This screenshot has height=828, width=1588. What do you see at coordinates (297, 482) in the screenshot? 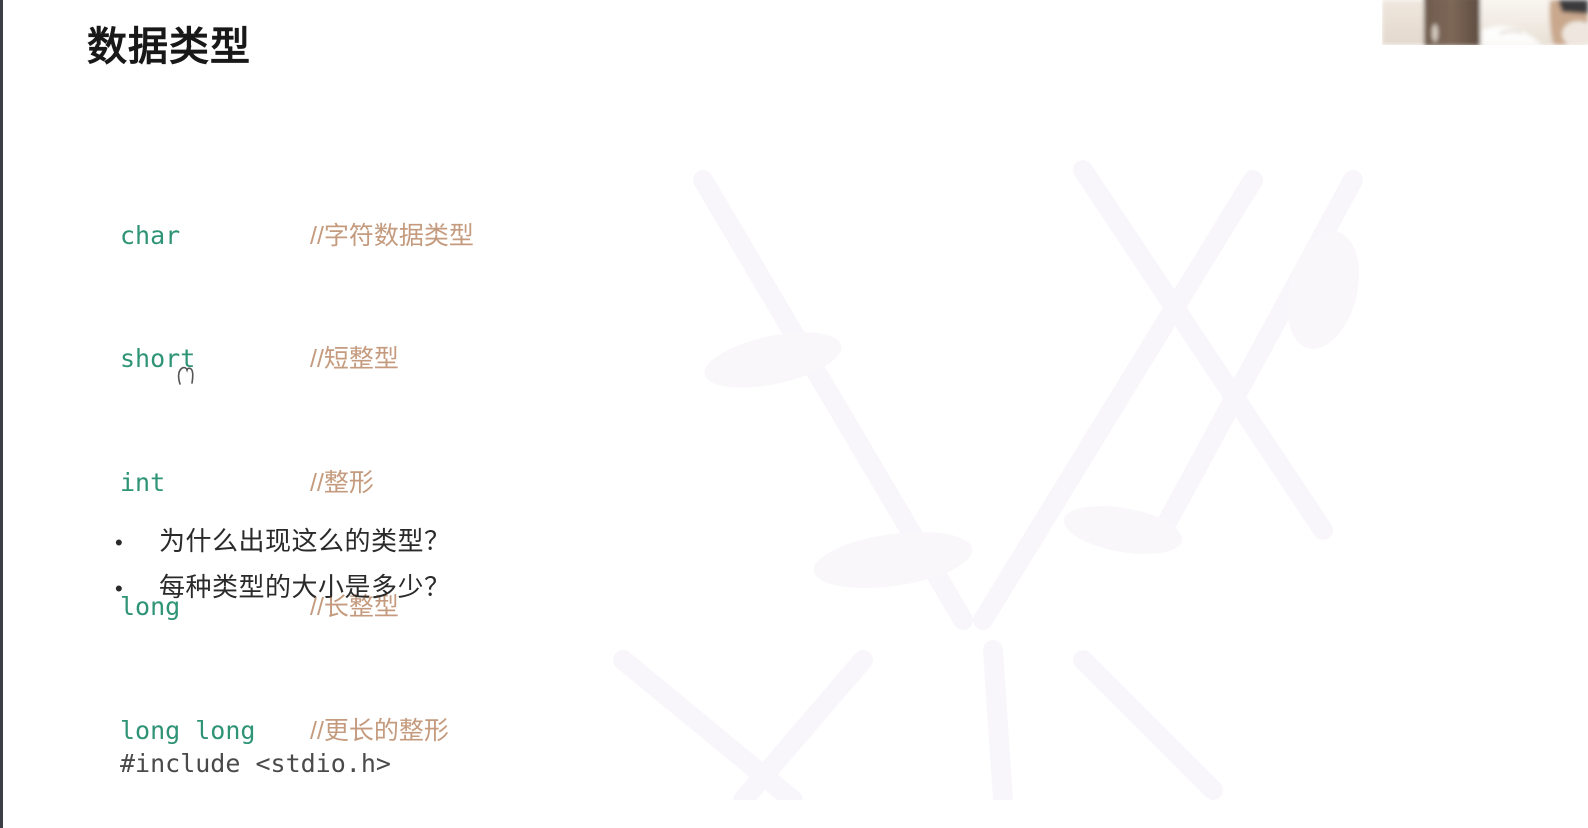
I see `type-row: int //整形` at bounding box center [297, 482].